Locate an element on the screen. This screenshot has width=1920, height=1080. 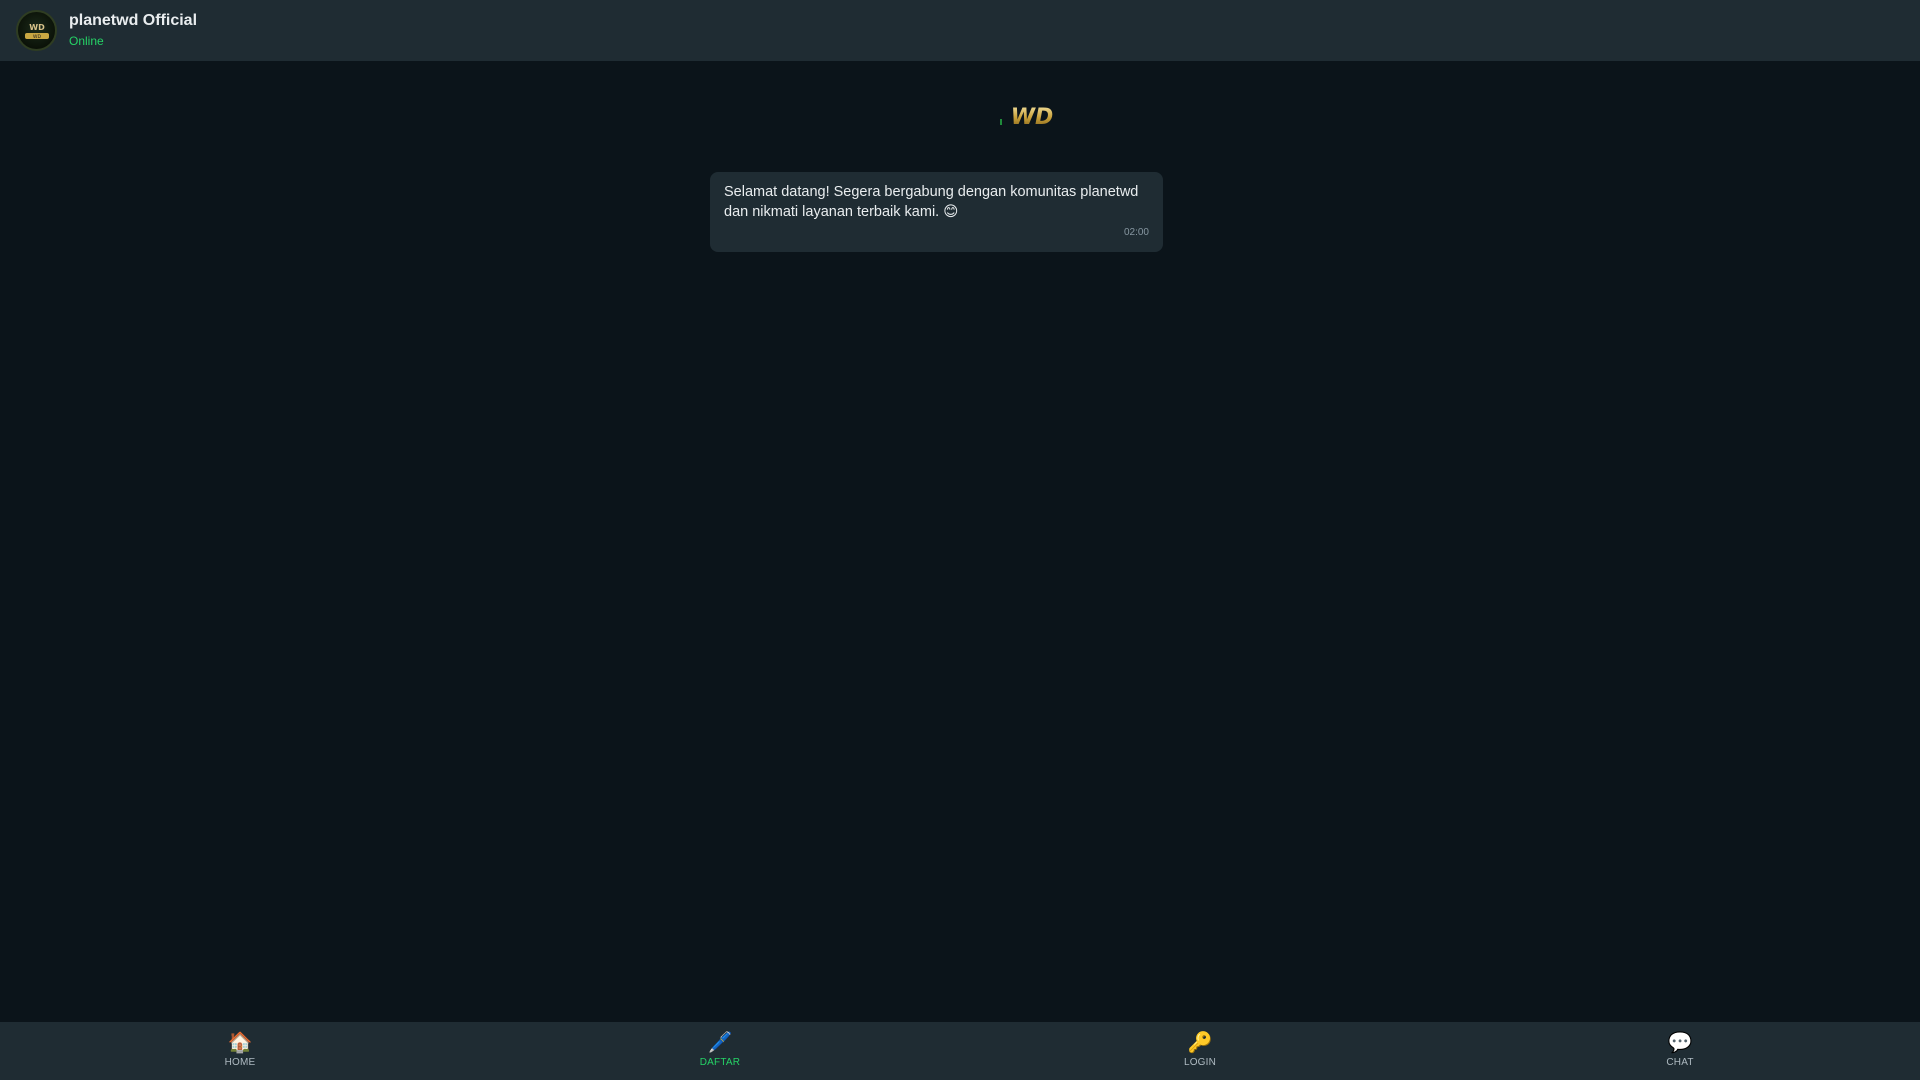
nav-item-login: 🔑 LOGIN is located at coordinates (1200, 1051).